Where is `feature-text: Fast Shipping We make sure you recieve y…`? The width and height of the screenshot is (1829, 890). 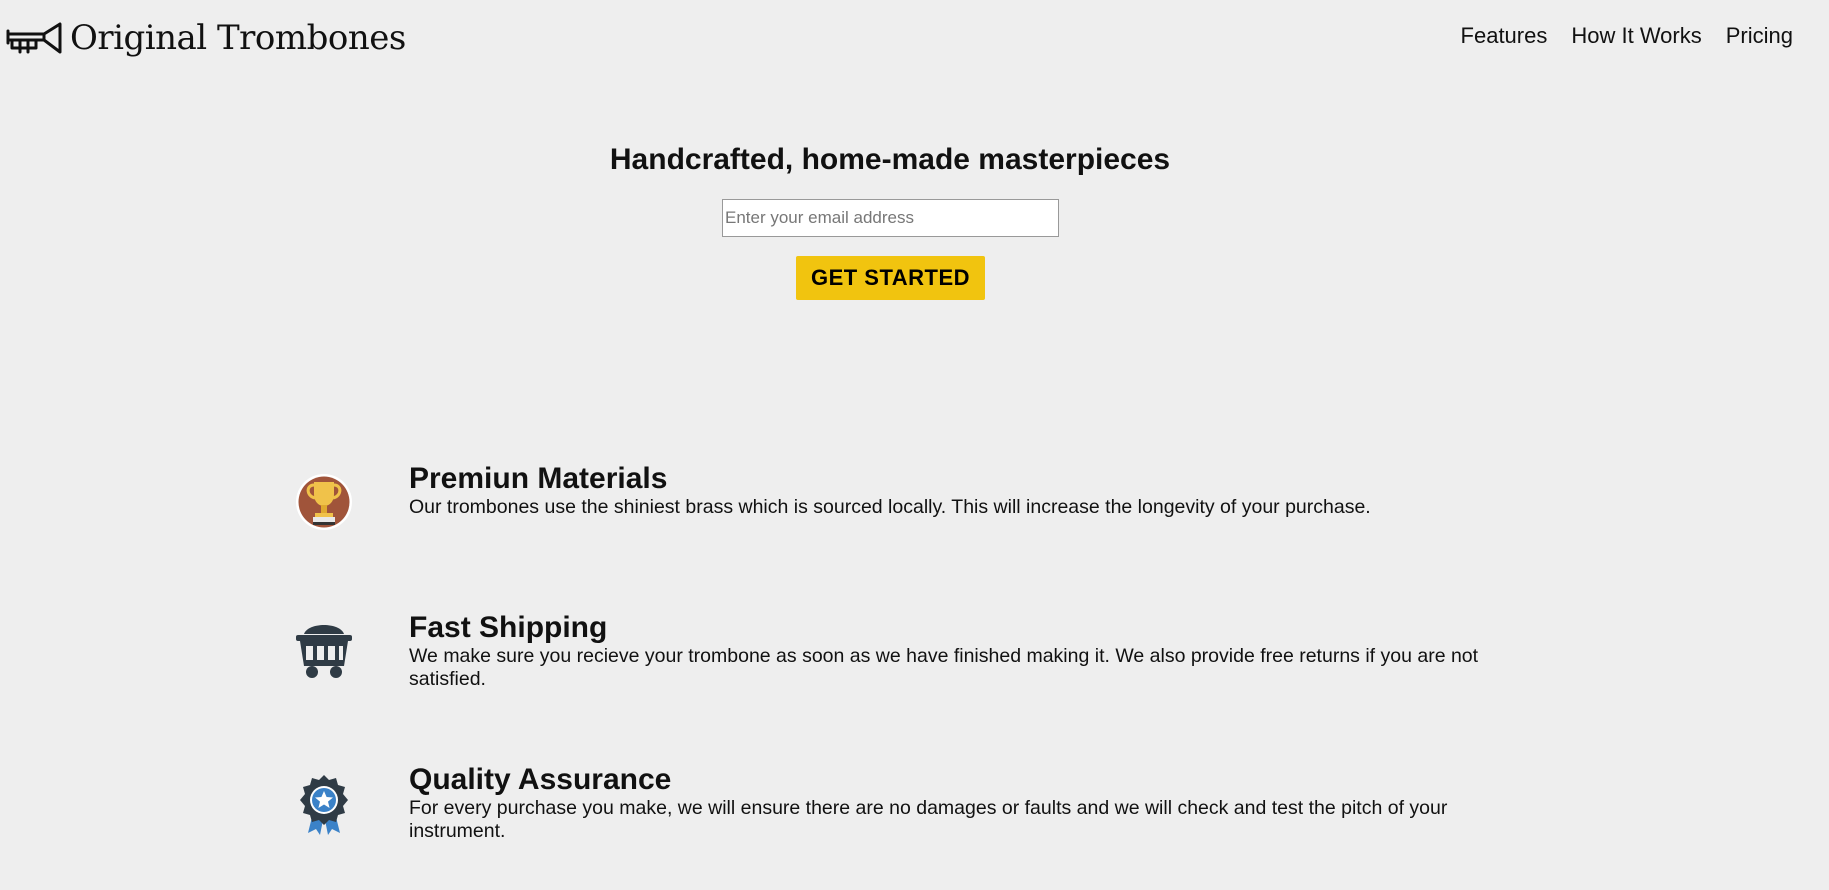
feature-text: Fast Shipping We make sure you recieve y… is located at coordinates (964, 651).